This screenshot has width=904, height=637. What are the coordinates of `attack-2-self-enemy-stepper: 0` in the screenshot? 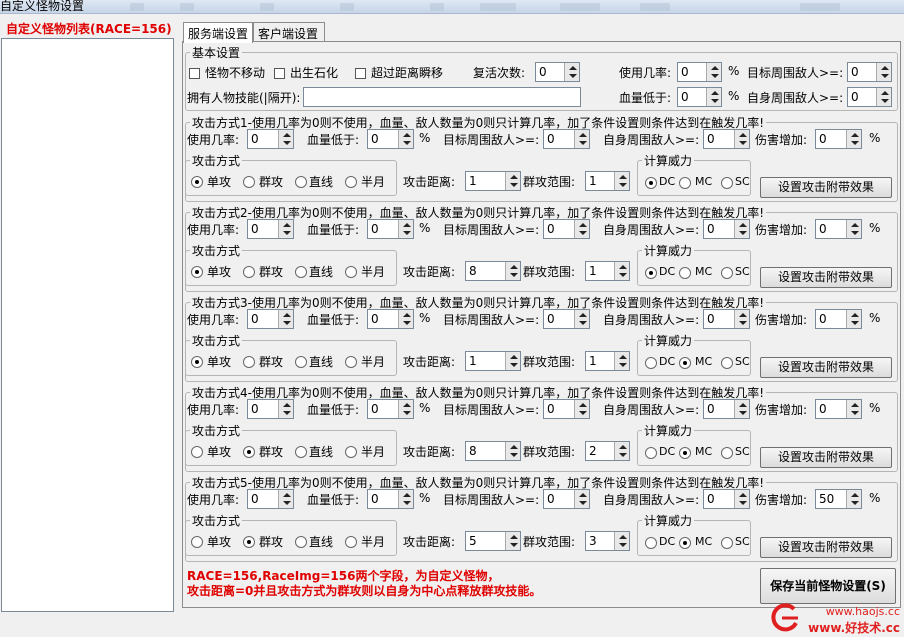 It's located at (726, 229).